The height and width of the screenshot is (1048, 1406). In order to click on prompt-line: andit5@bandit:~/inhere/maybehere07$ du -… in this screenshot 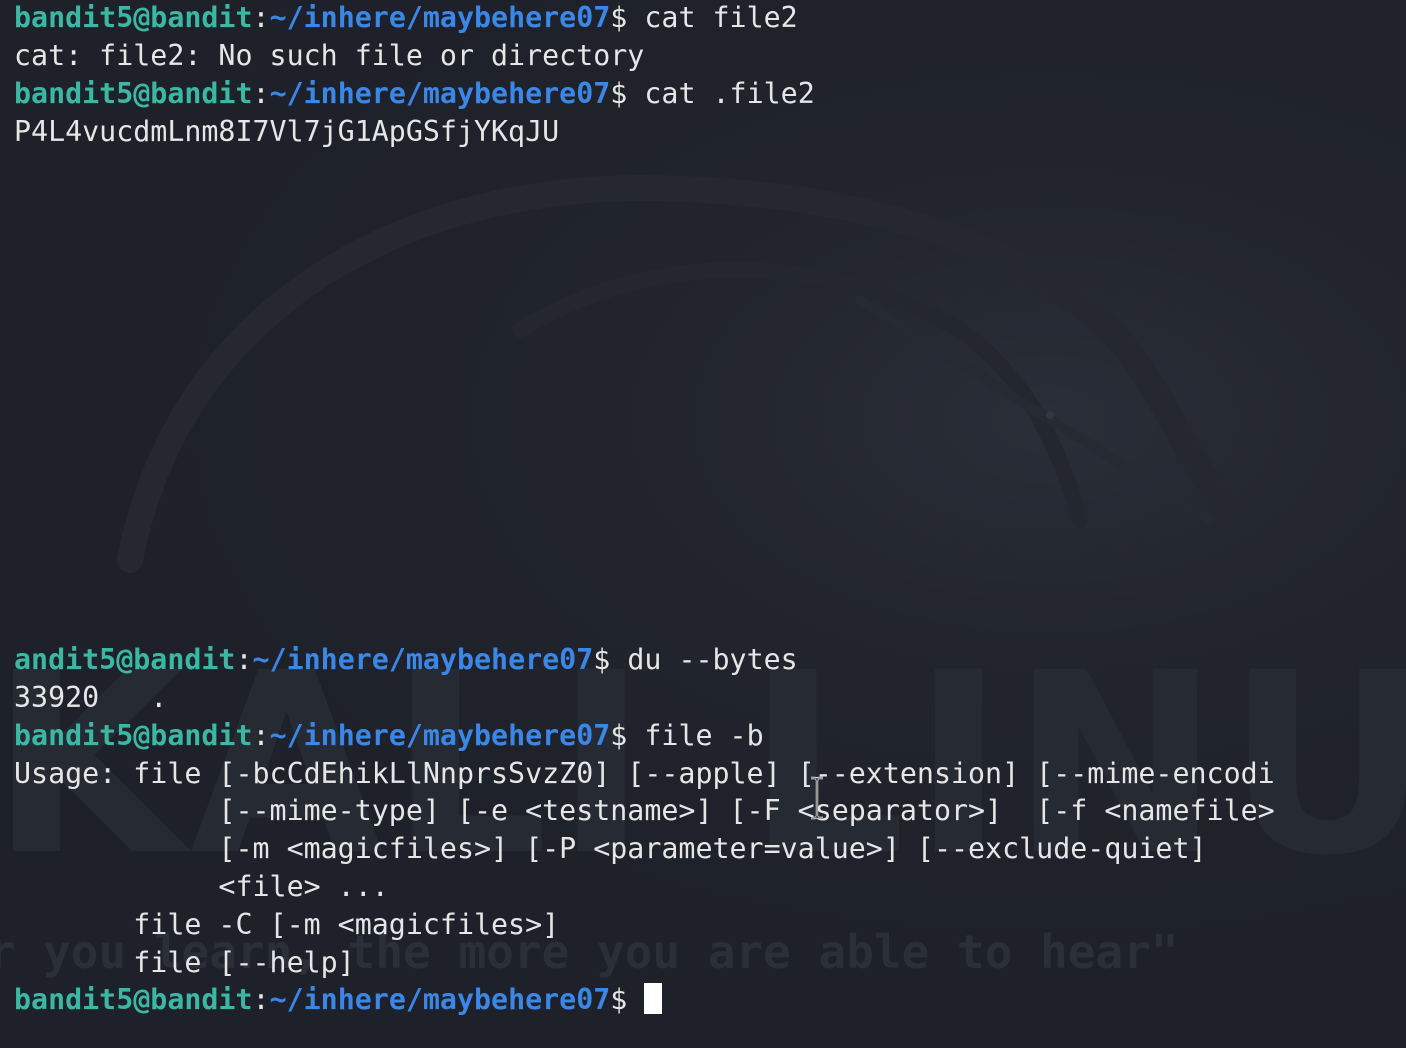, I will do `click(406, 660)`.